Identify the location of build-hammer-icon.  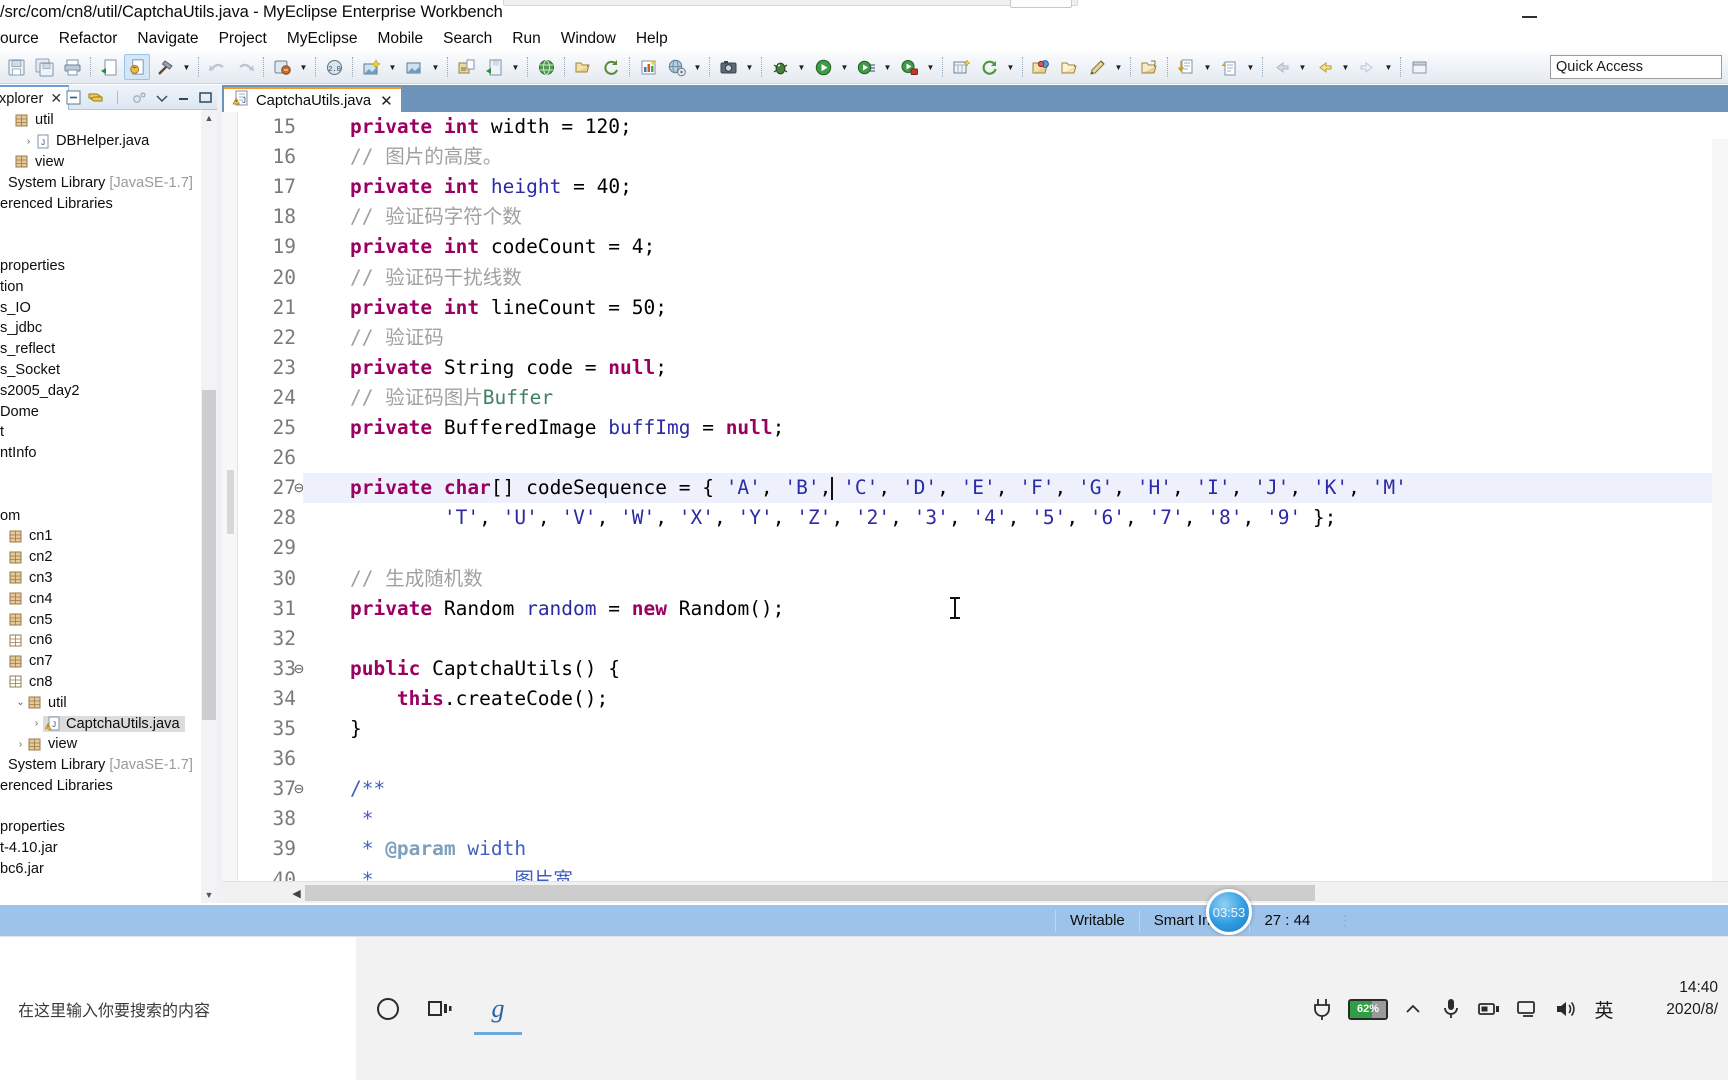
(165, 67).